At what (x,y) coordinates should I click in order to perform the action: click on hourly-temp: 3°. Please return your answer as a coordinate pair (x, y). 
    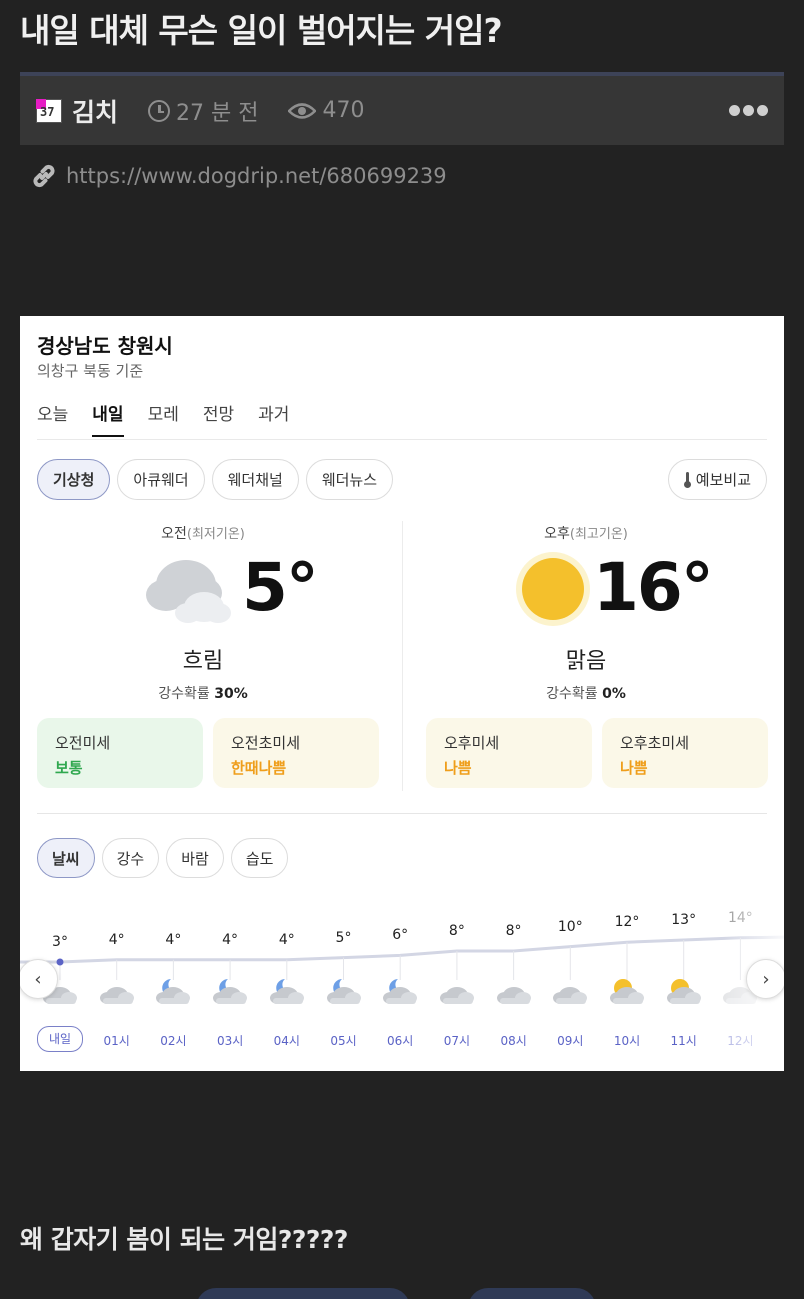
    Looking at the image, I should click on (60, 942).